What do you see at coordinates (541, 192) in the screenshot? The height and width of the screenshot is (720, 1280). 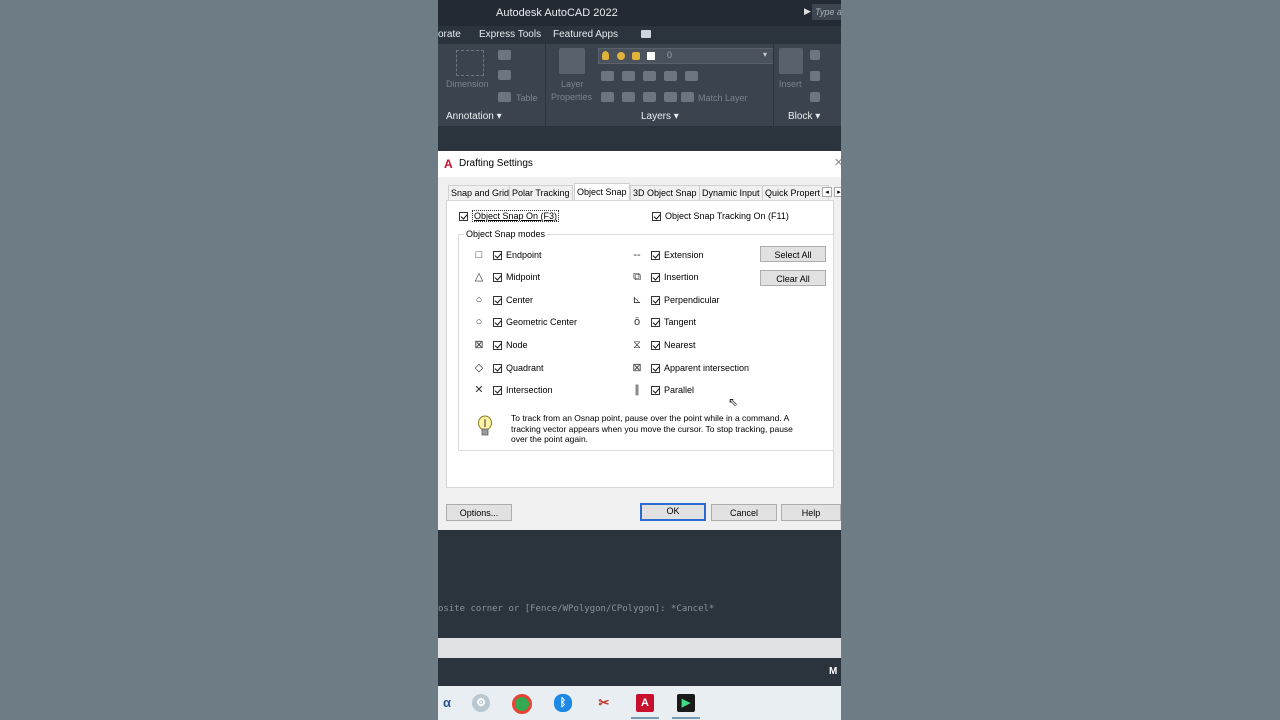 I see `tab-polar-tracking: Polar Tracking` at bounding box center [541, 192].